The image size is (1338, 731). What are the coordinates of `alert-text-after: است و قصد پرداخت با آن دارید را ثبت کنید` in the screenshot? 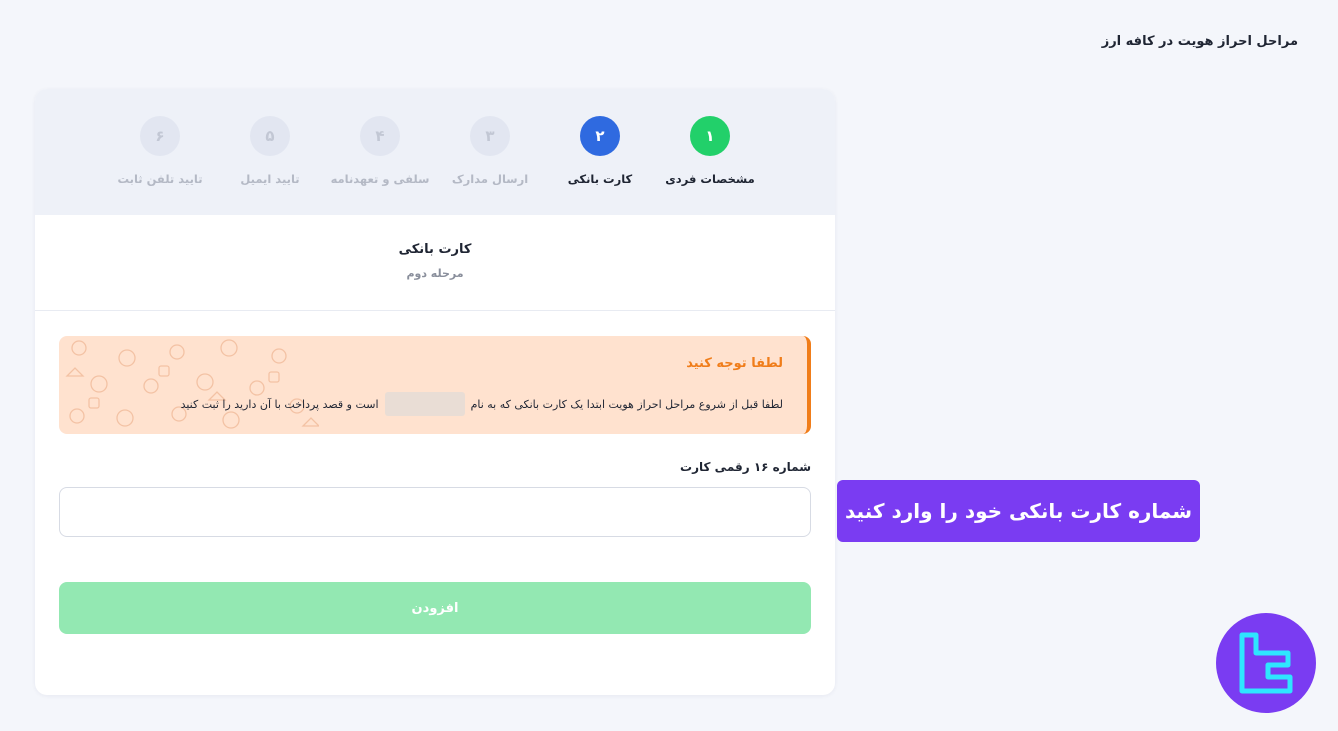 It's located at (279, 404).